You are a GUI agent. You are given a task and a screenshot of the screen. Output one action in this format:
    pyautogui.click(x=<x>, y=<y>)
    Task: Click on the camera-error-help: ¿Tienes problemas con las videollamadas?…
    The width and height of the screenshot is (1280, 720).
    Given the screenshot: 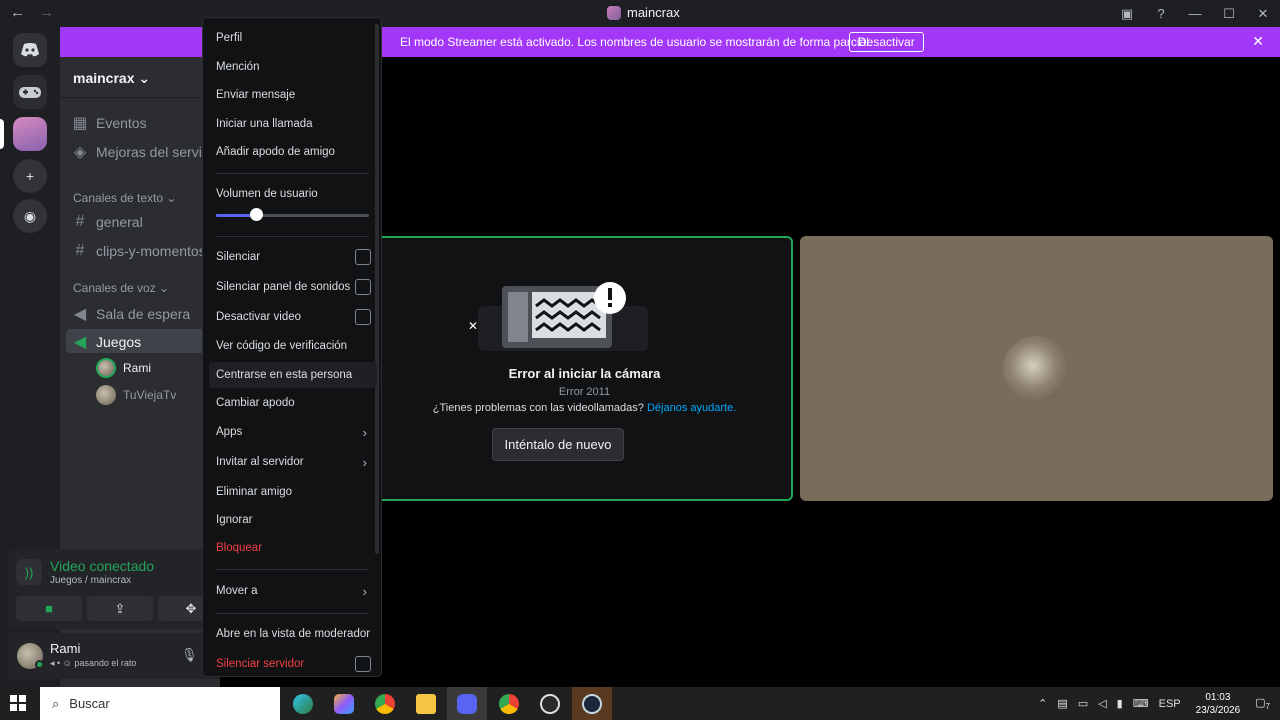 What is the action you would take?
    pyautogui.click(x=584, y=408)
    